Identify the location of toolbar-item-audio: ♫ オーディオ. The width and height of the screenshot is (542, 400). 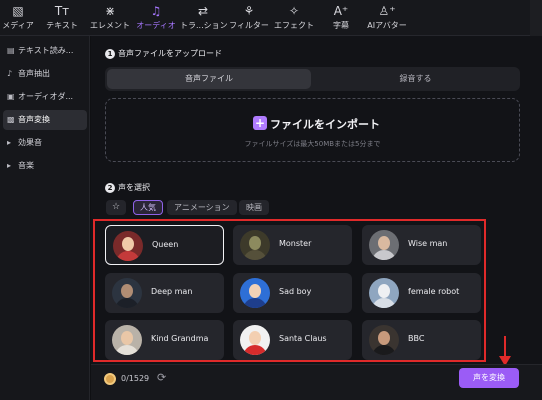
(156, 18).